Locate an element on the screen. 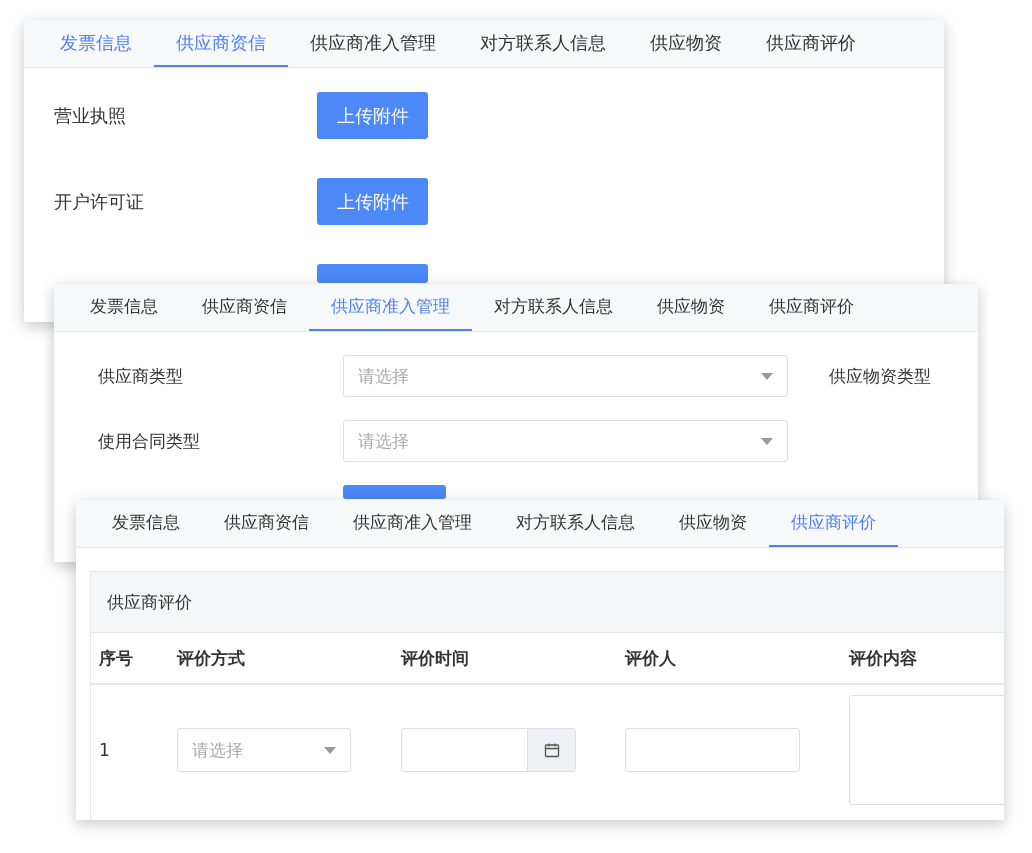 This screenshot has height=853, width=1032. column-header: 评价时间 is located at coordinates (435, 658).